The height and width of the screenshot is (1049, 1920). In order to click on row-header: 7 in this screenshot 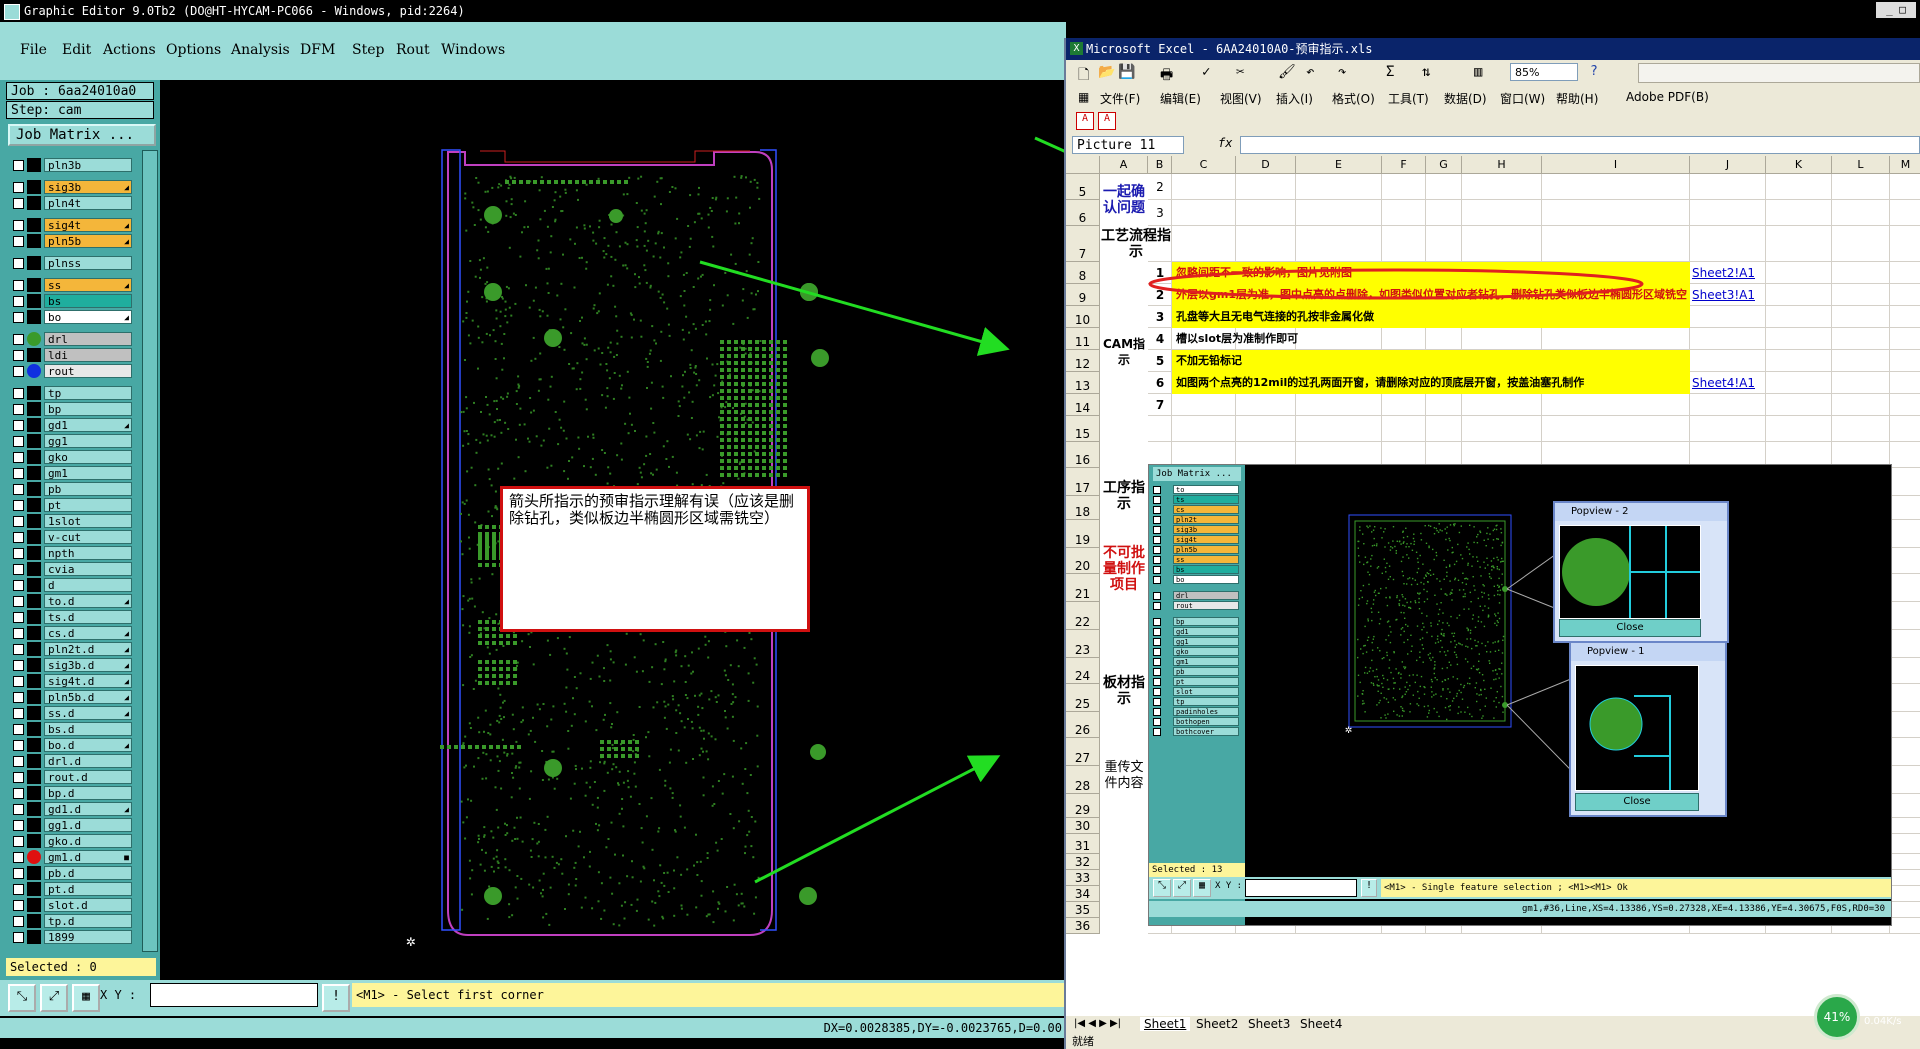, I will do `click(1083, 244)`.